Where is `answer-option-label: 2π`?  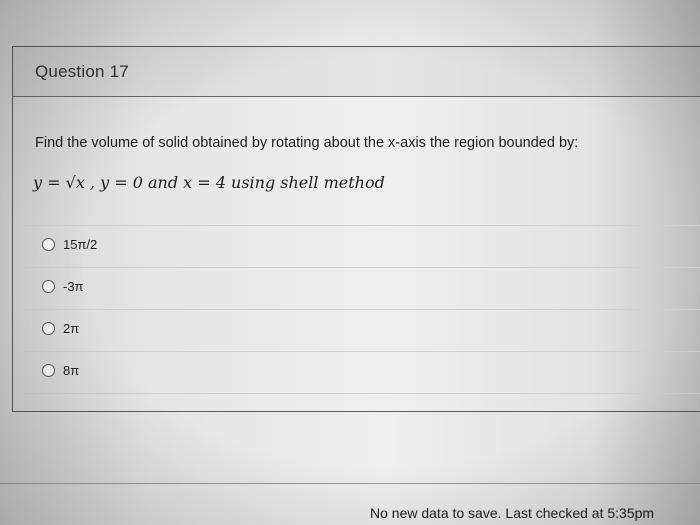
answer-option-label: 2π is located at coordinates (71, 328).